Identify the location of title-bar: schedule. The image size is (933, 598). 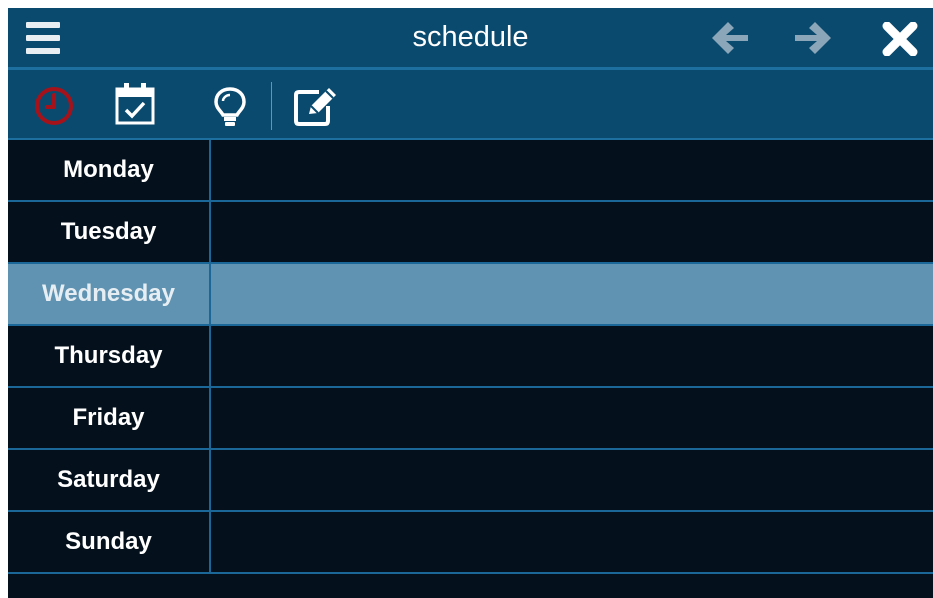
(470, 39).